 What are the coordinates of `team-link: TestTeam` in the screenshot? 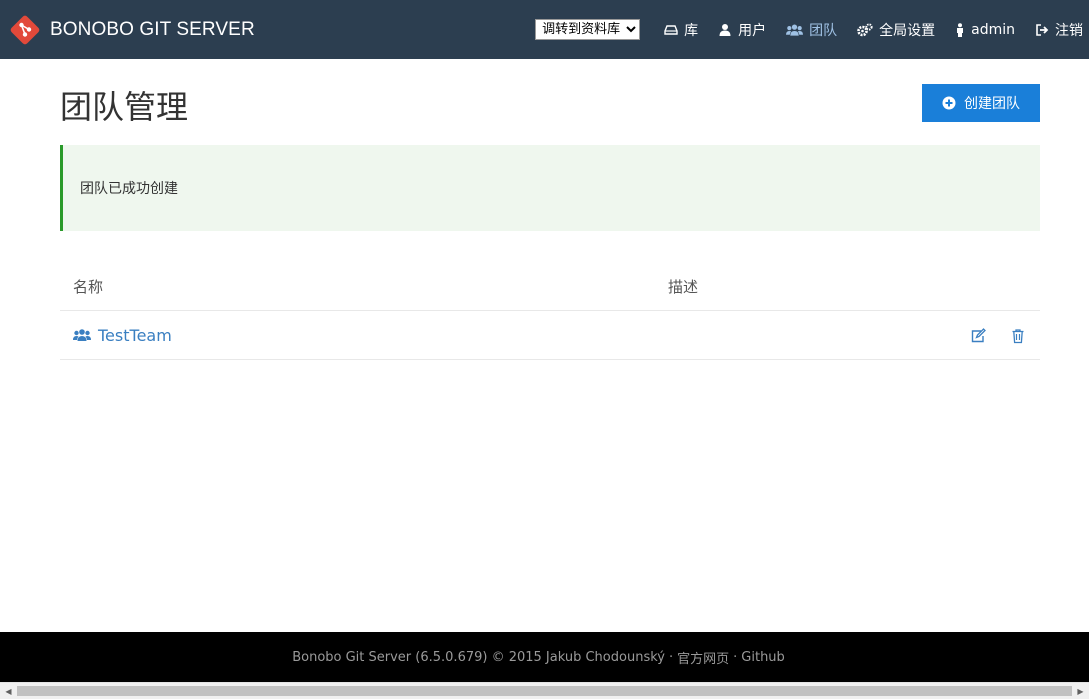 It's located at (116, 335).